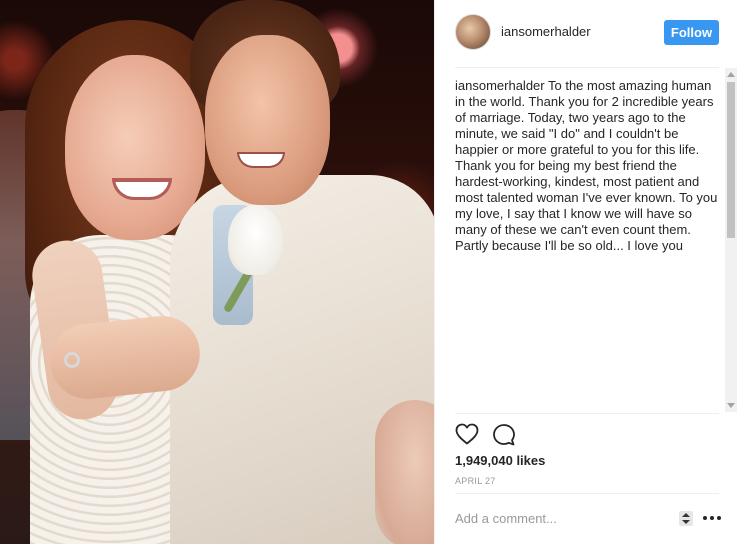 This screenshot has height=544, width=738. I want to click on blurred-foreground-hand, so click(404, 472).